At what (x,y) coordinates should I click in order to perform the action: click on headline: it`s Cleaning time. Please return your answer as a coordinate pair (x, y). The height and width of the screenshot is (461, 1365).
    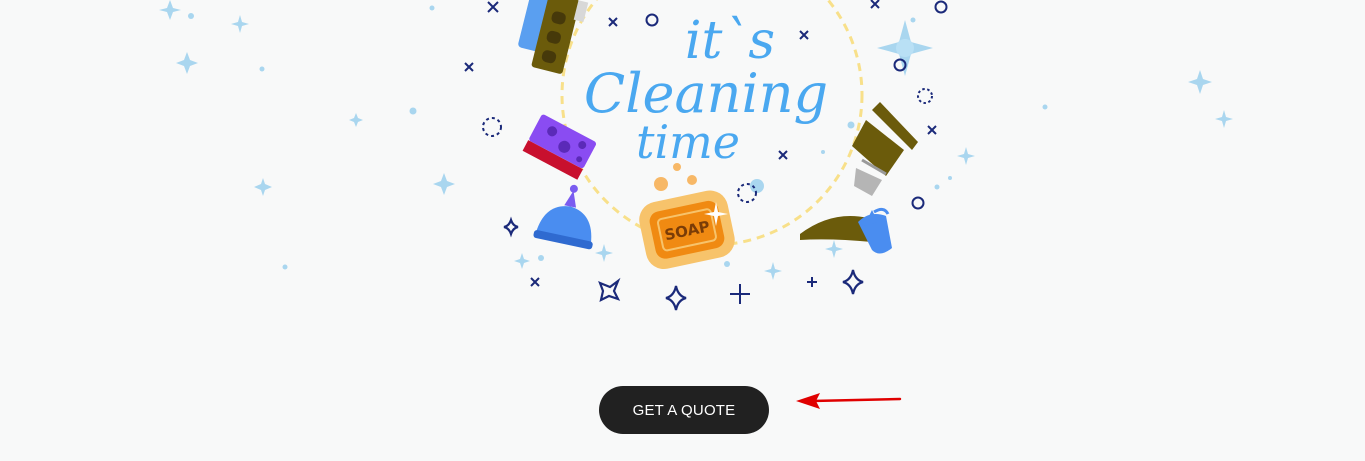
    Looking at the image, I should click on (706, 90).